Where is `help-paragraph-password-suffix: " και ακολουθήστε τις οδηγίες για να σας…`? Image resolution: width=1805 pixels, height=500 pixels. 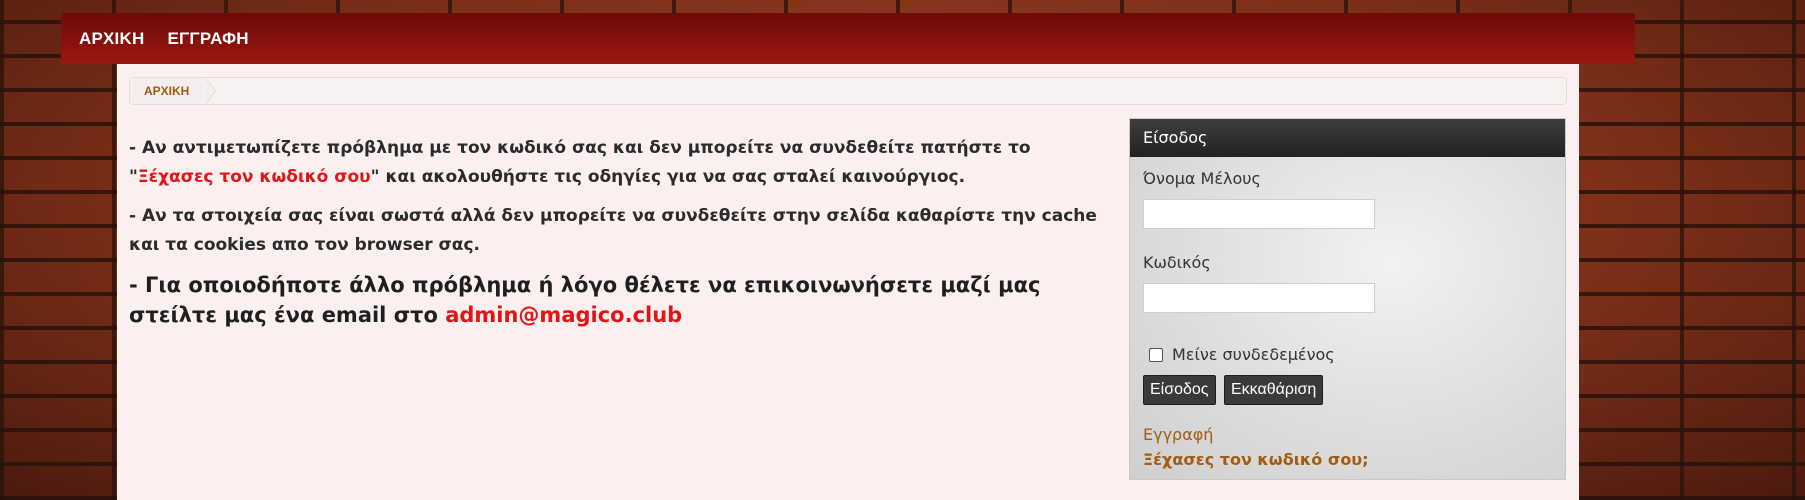 help-paragraph-password-suffix: " και ακολουθήστε τις οδηγίες για να σας… is located at coordinates (668, 177).